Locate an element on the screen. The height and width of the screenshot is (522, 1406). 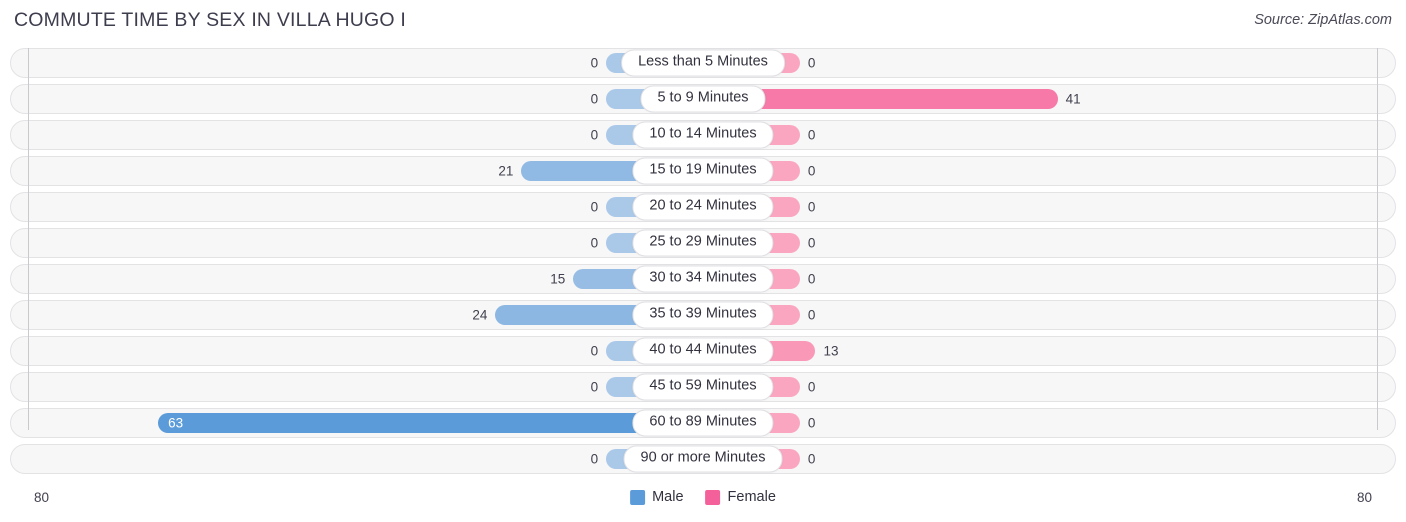
table-row: 0 0 20 to 24 Minutes is located at coordinates (703, 207).